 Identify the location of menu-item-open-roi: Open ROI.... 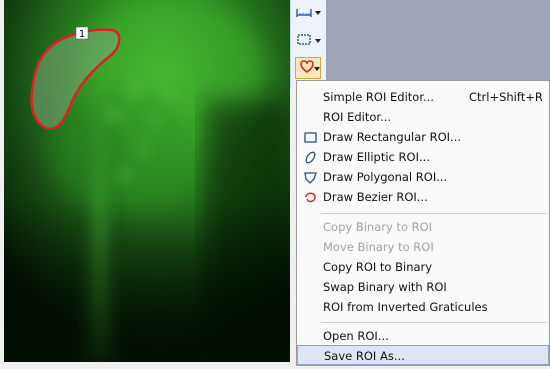
(423, 336).